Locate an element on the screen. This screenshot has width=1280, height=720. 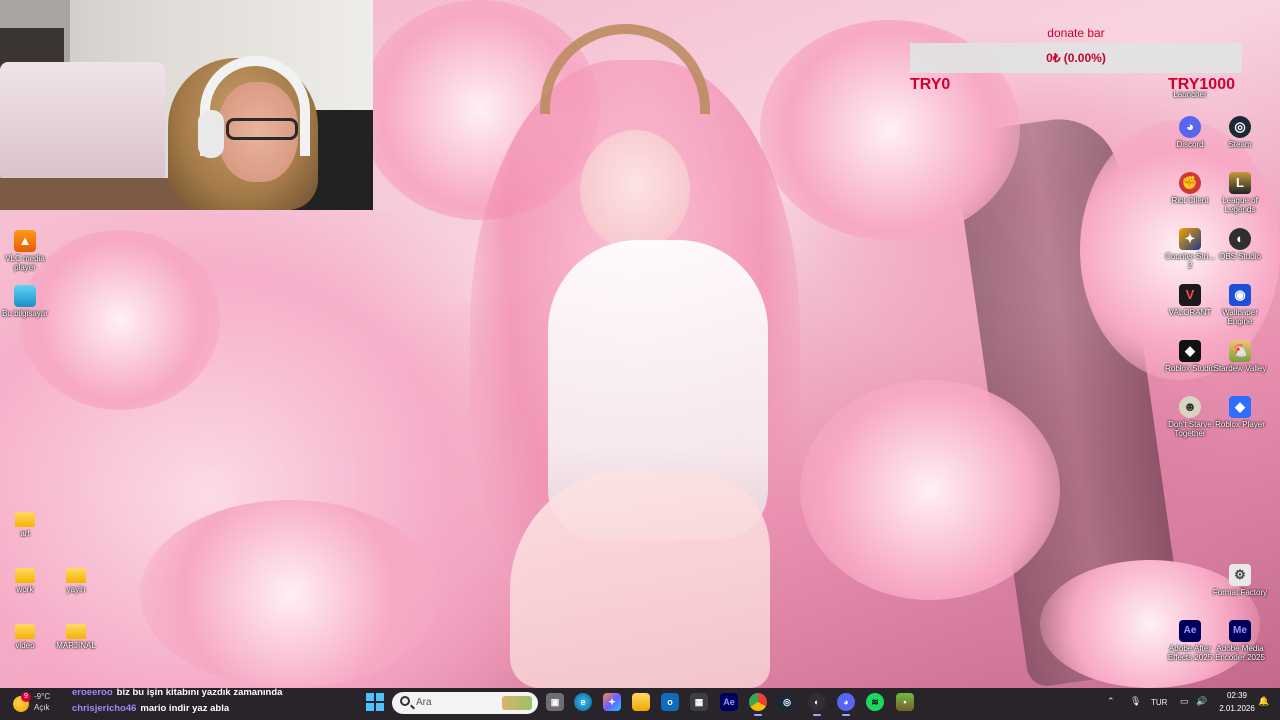
volume-icon: 🔊 is located at coordinates (1201, 701).